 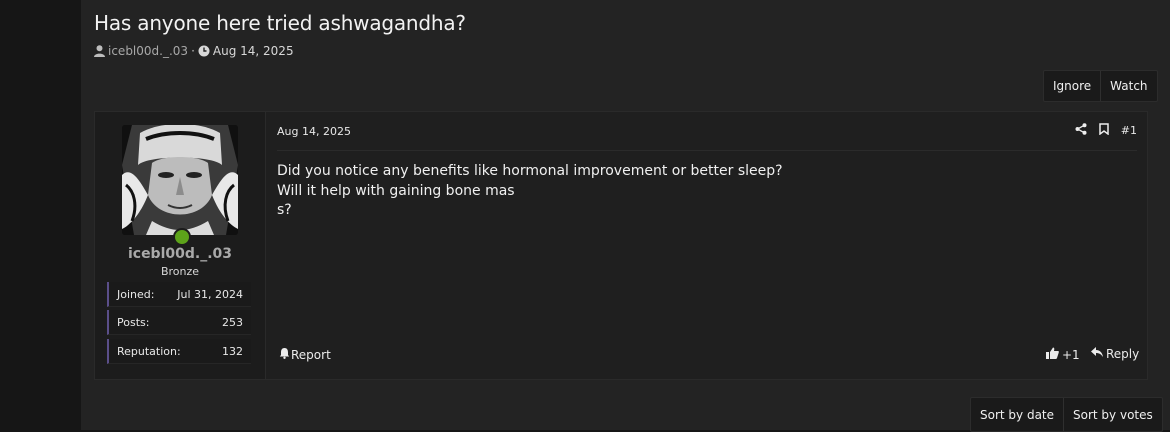 I want to click on post-body-line: Will it help with gaining bone mas, so click(x=396, y=190).